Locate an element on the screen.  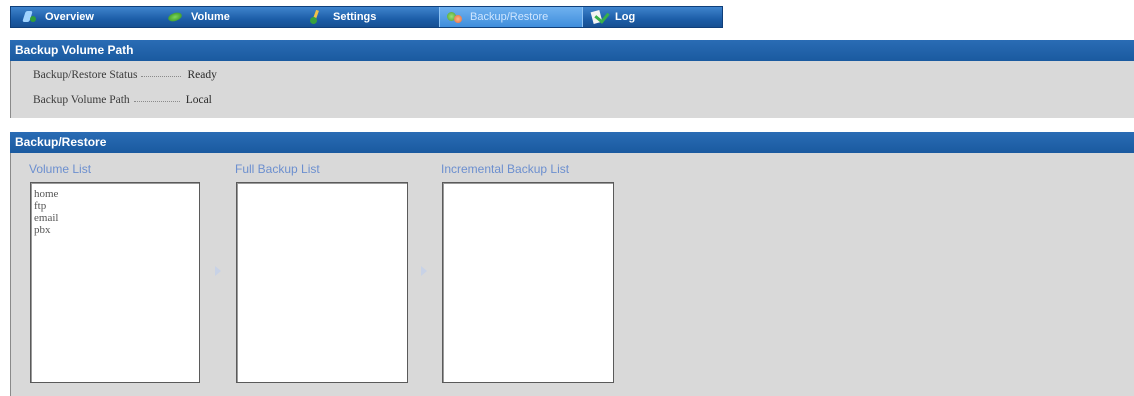
tab-overview: Overview is located at coordinates (57, 17).